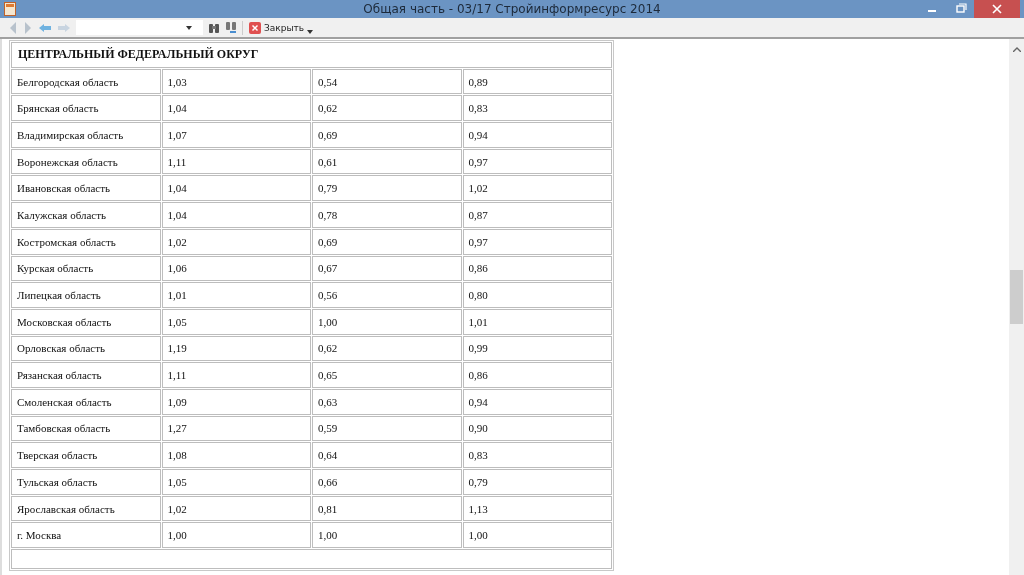 The width and height of the screenshot is (1024, 575). What do you see at coordinates (537, 295) in the screenshot?
I see `table-cell: 0,80` at bounding box center [537, 295].